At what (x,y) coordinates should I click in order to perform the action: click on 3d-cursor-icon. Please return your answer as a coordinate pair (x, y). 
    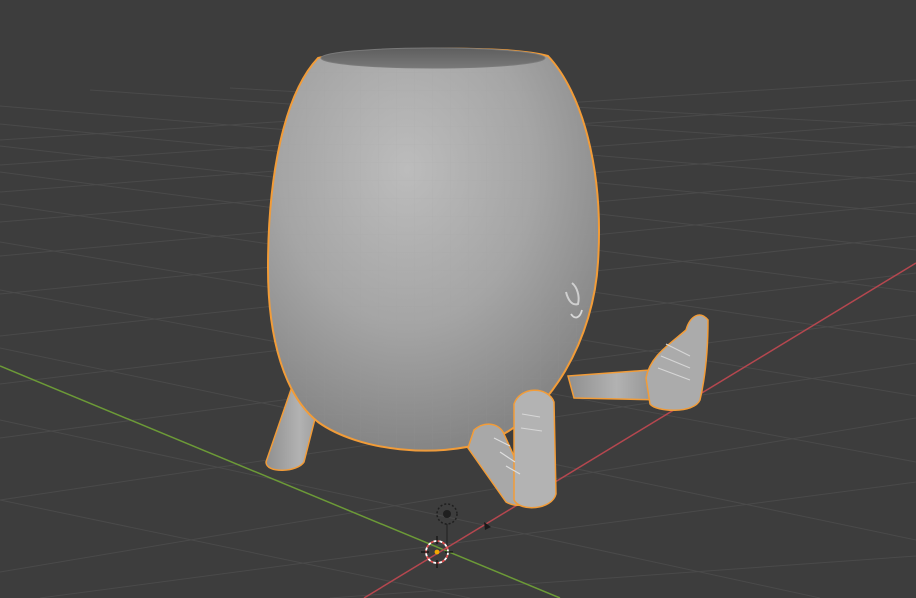
    Looking at the image, I should click on (437, 552).